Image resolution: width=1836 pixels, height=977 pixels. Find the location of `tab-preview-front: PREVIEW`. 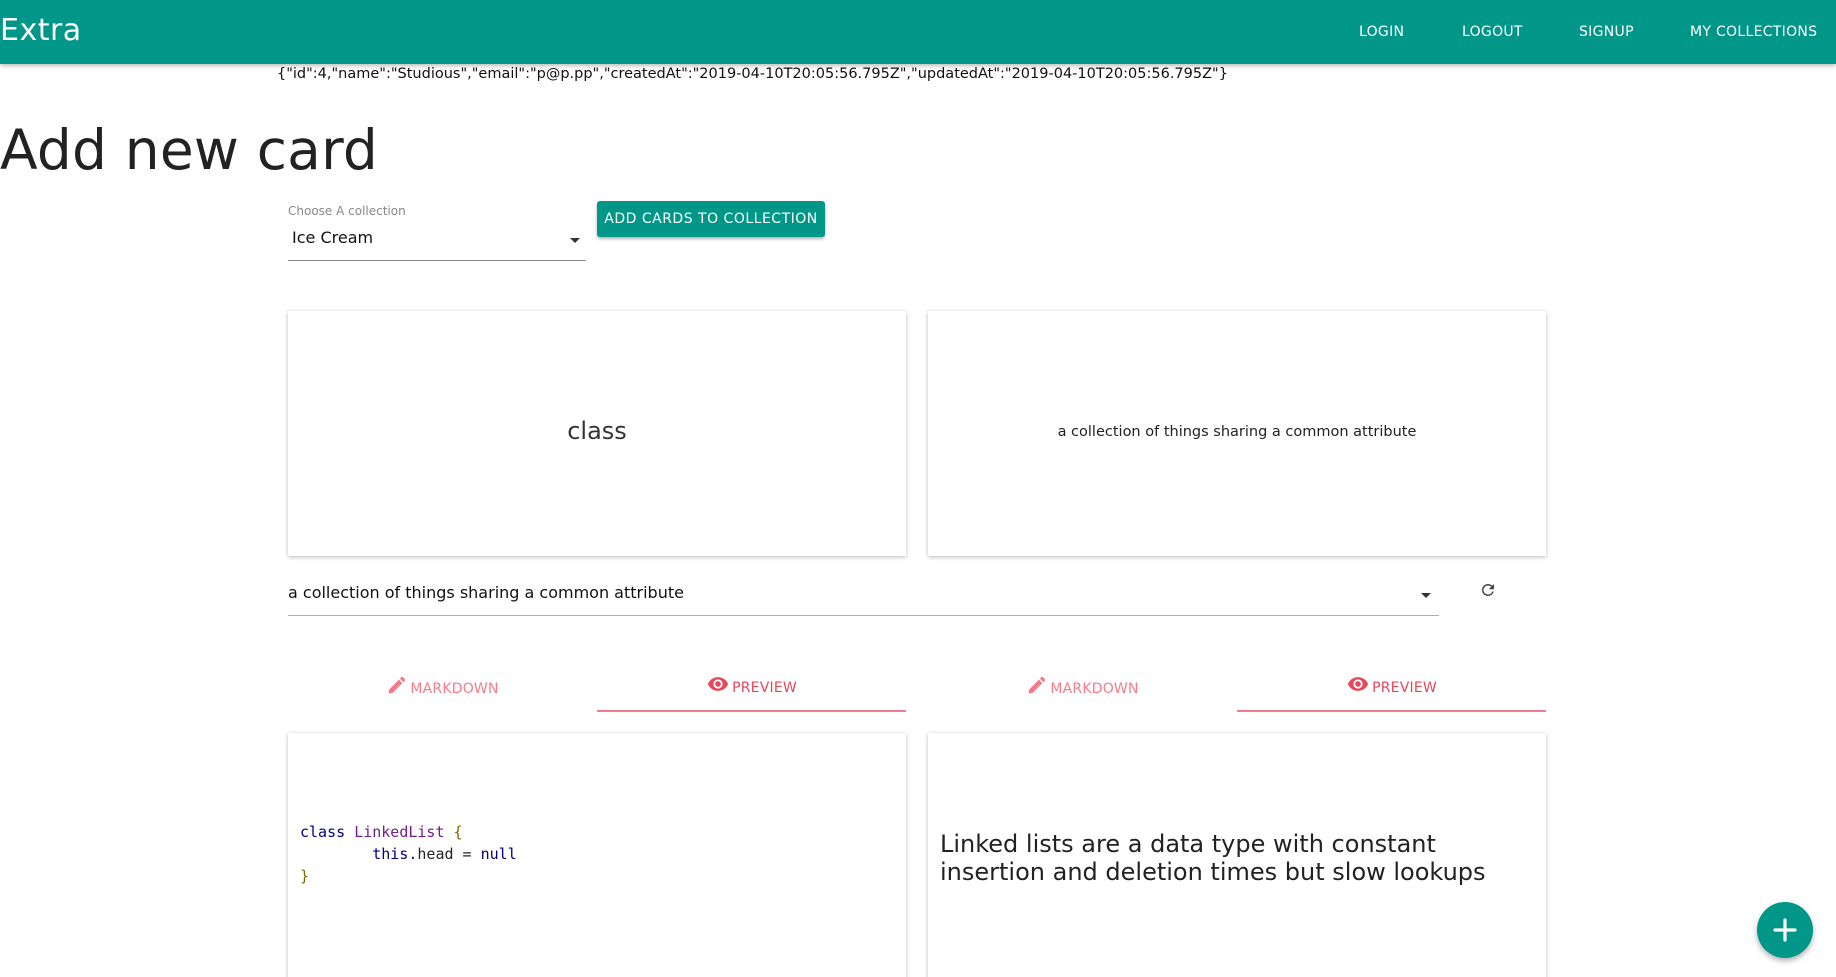

tab-preview-front: PREVIEW is located at coordinates (751, 689).